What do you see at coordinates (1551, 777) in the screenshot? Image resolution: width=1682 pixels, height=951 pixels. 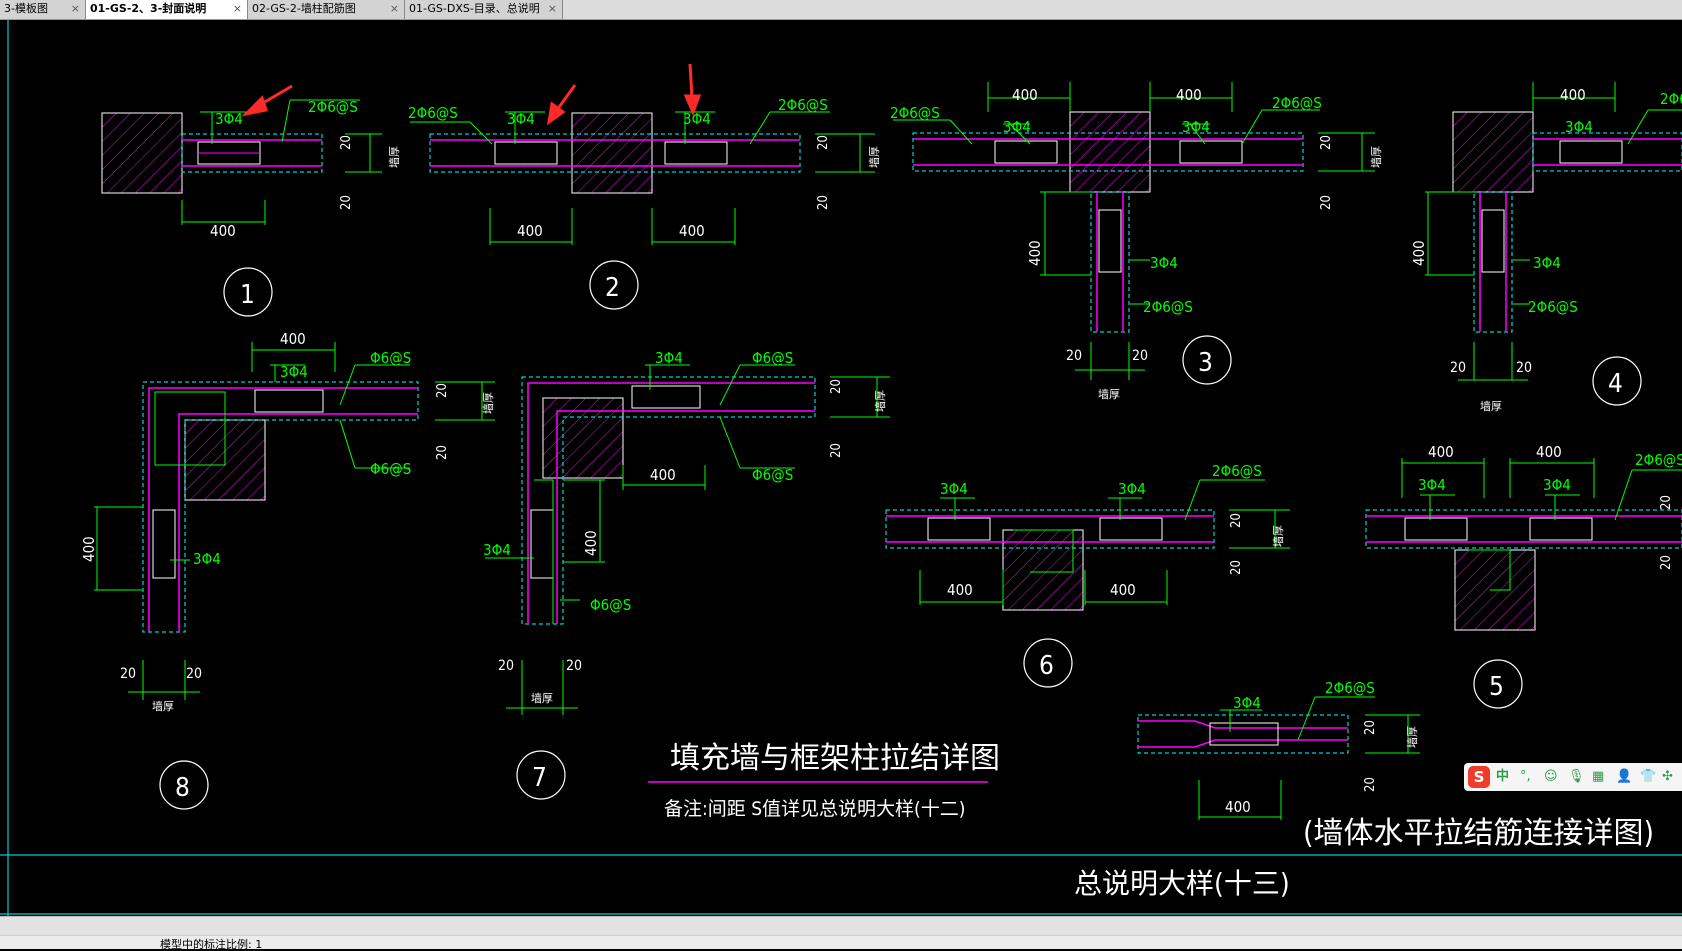 I see `emoji-icon: ☺` at bounding box center [1551, 777].